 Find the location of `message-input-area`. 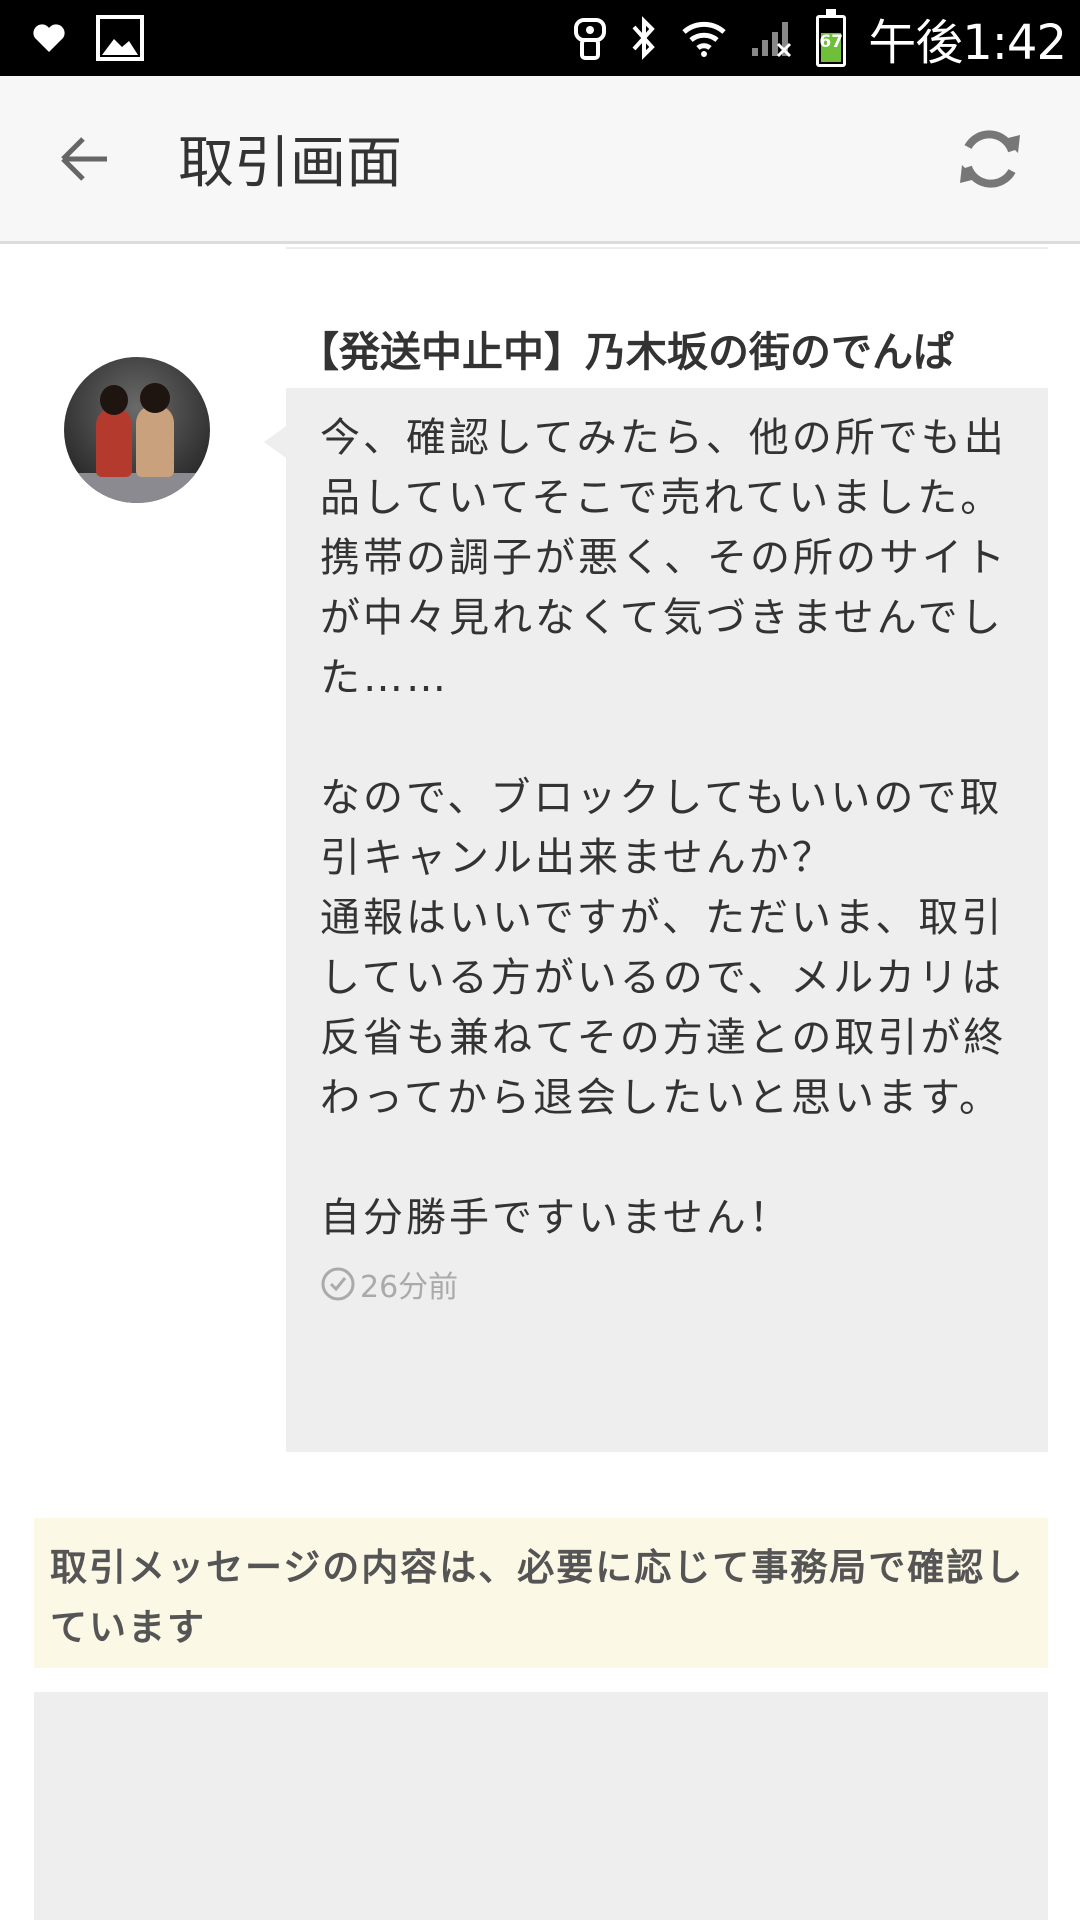

message-input-area is located at coordinates (541, 1806).